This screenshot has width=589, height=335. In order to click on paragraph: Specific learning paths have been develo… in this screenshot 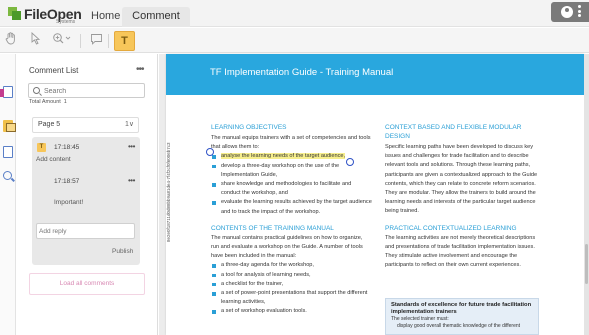, I will do `click(461, 179)`.